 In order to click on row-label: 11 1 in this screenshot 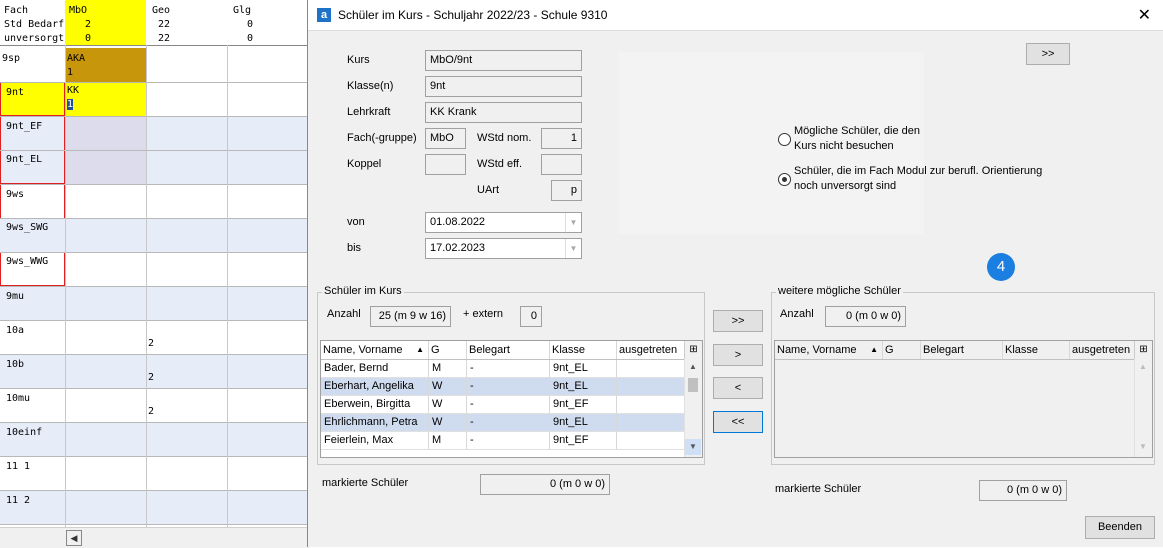, I will do `click(37, 467)`.